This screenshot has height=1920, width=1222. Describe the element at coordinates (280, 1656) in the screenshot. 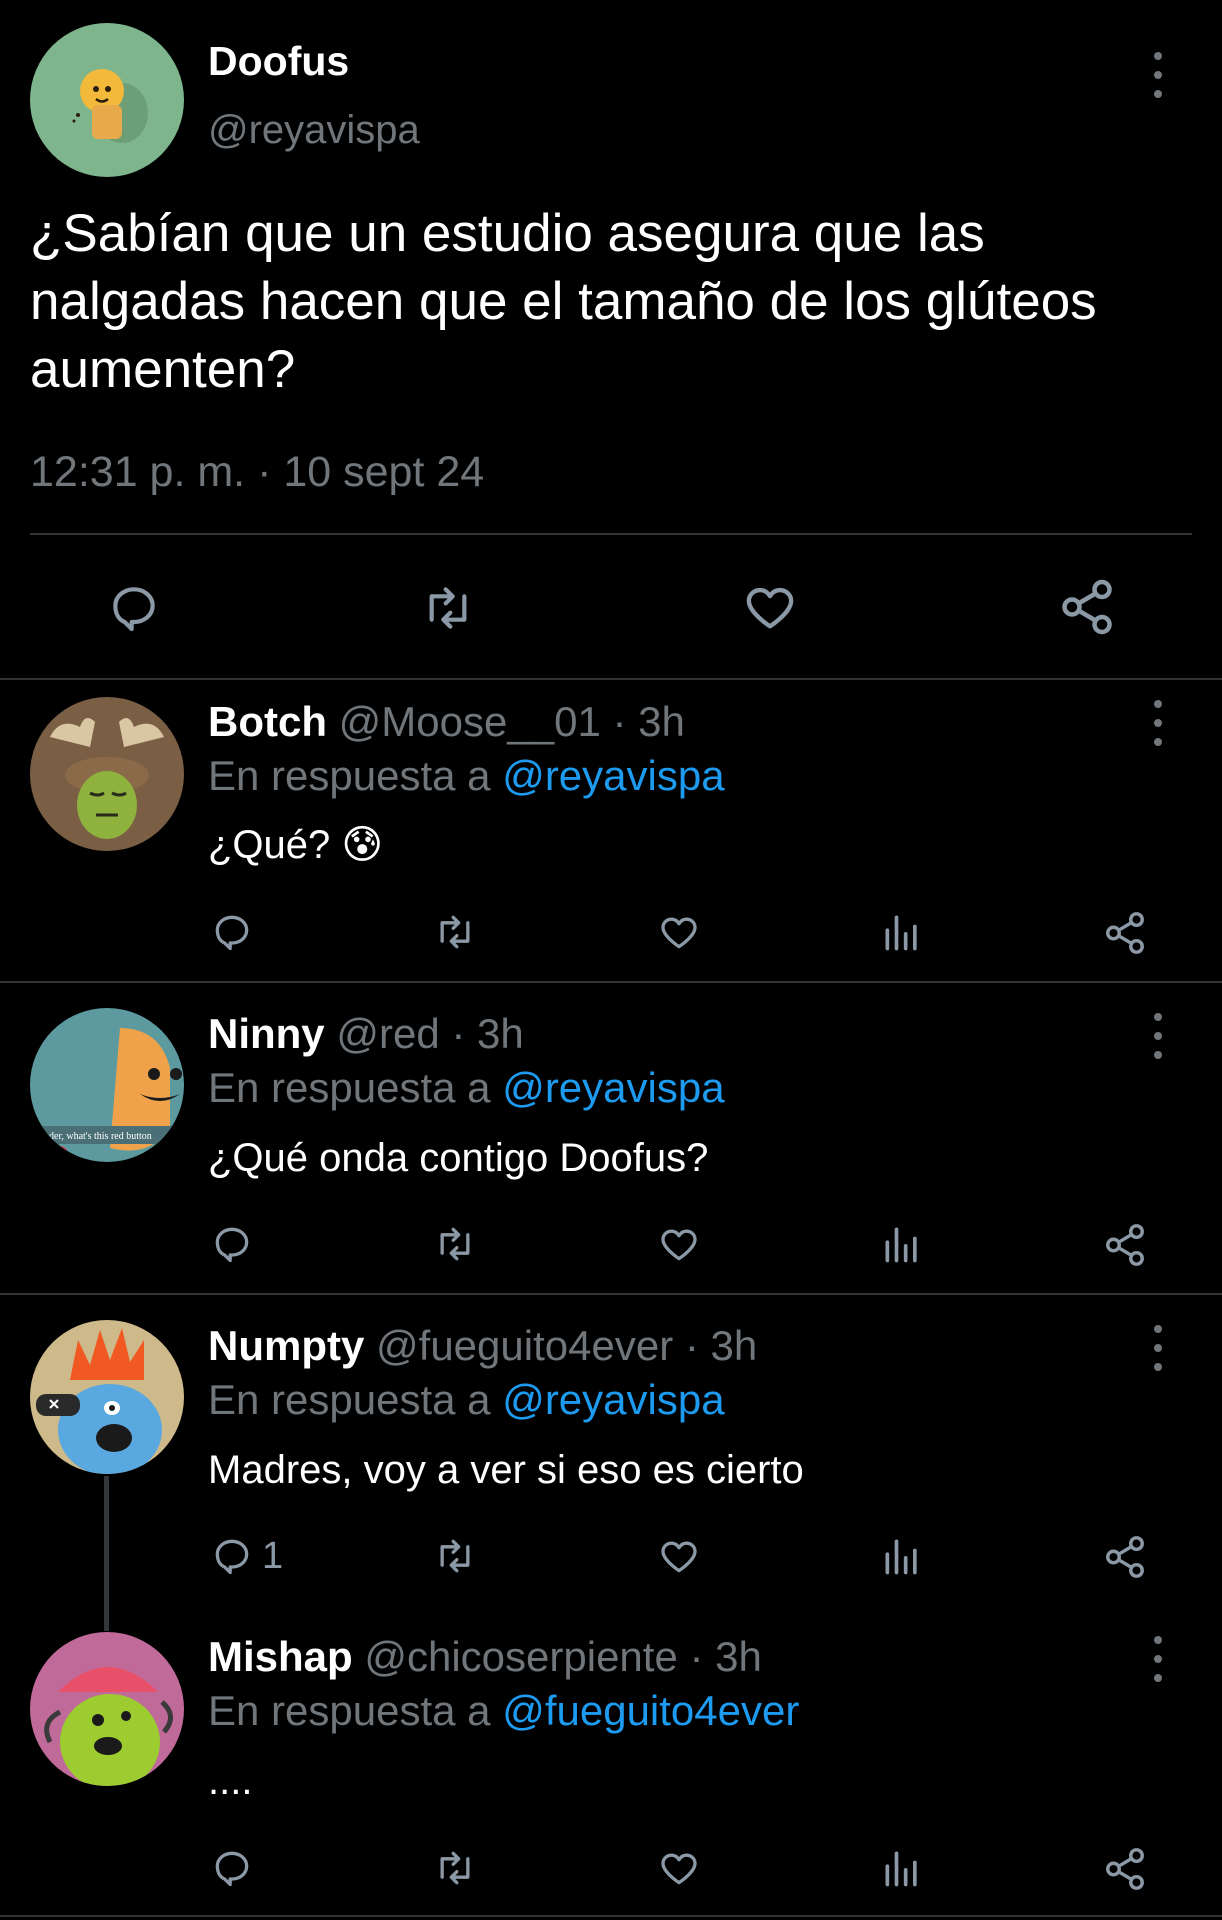

I see `reply-display-name: Mishap` at that location.